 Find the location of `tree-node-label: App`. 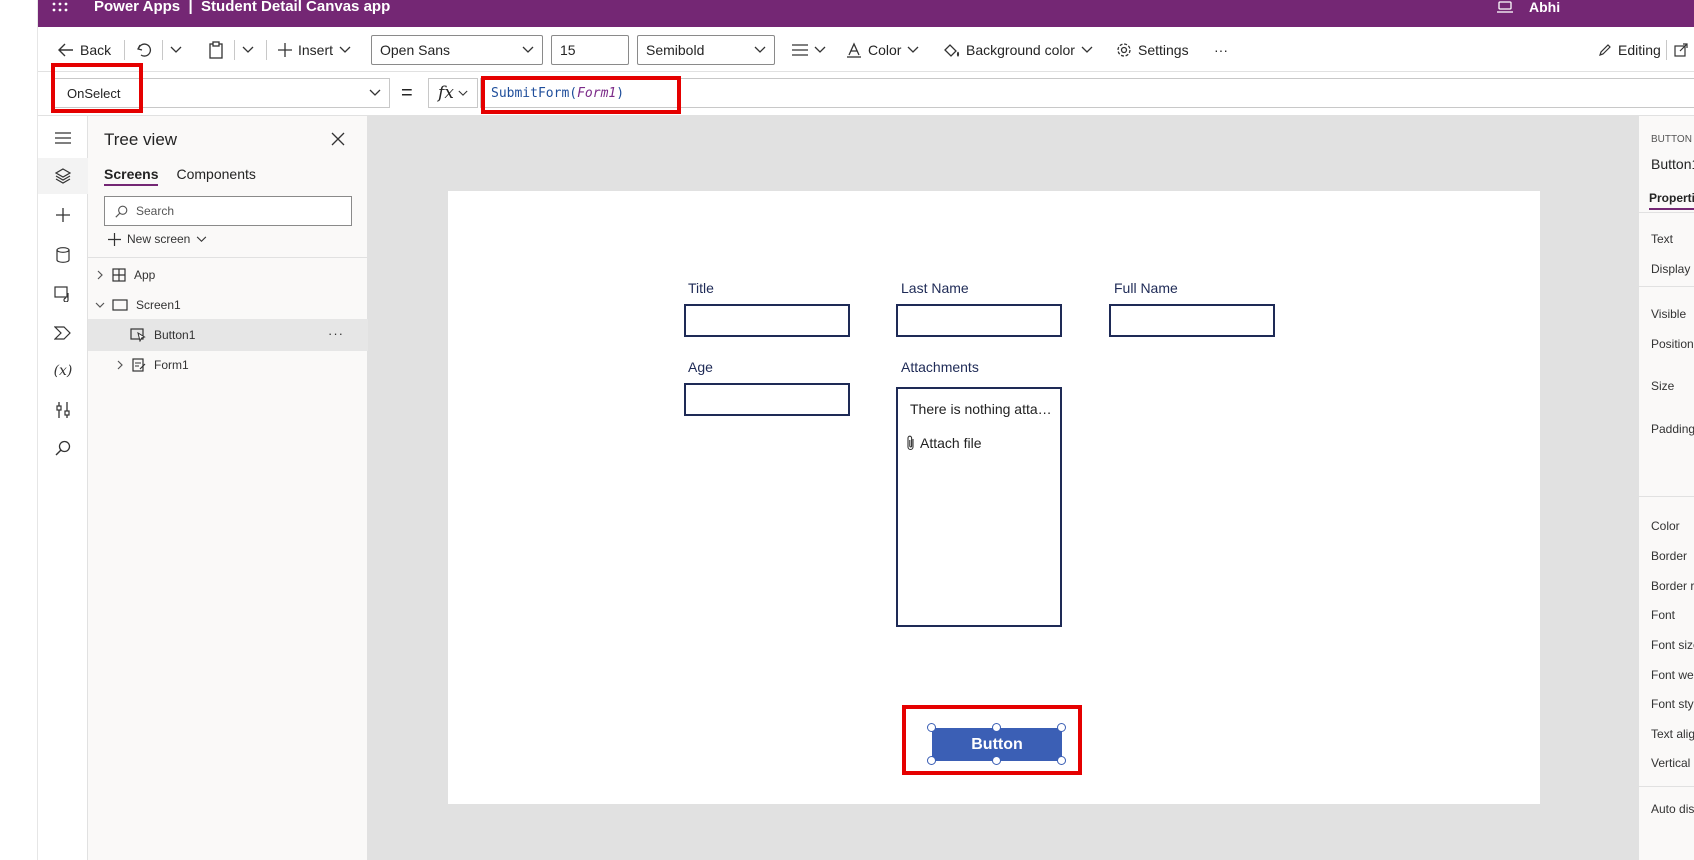

tree-node-label: App is located at coordinates (145, 275).